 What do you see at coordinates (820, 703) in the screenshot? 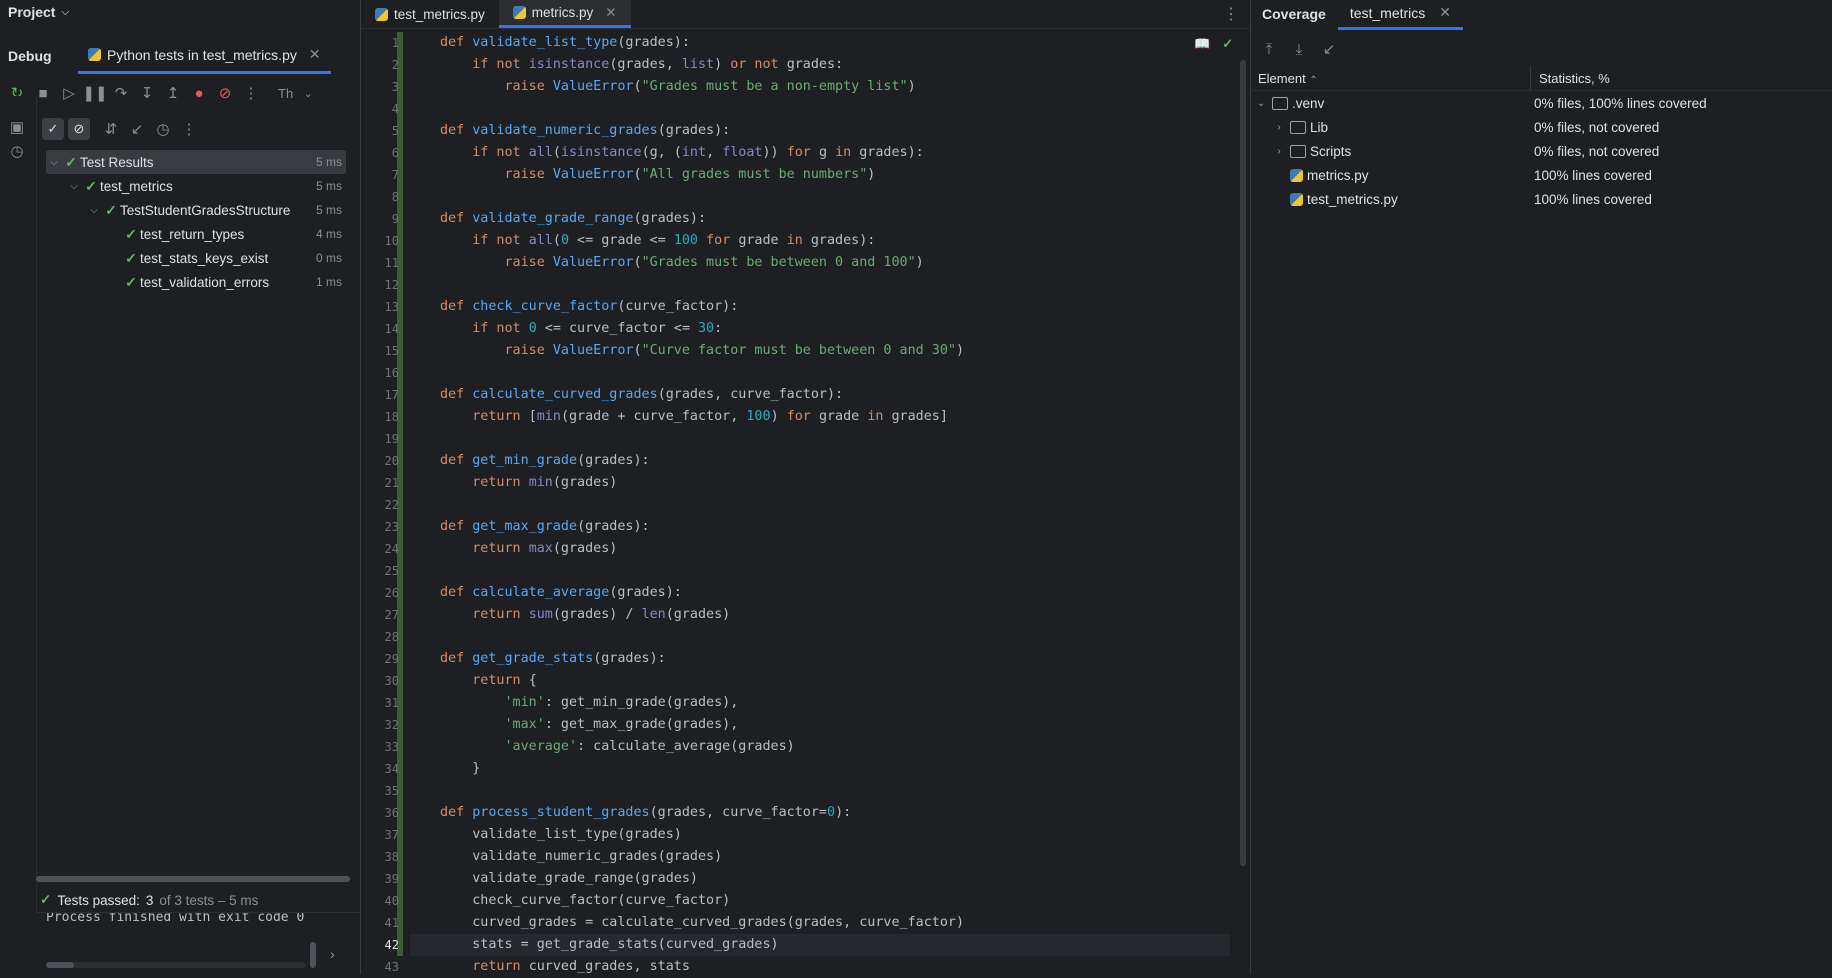
I see `code-line: 'min': get_min_grade(grades),` at bounding box center [820, 703].